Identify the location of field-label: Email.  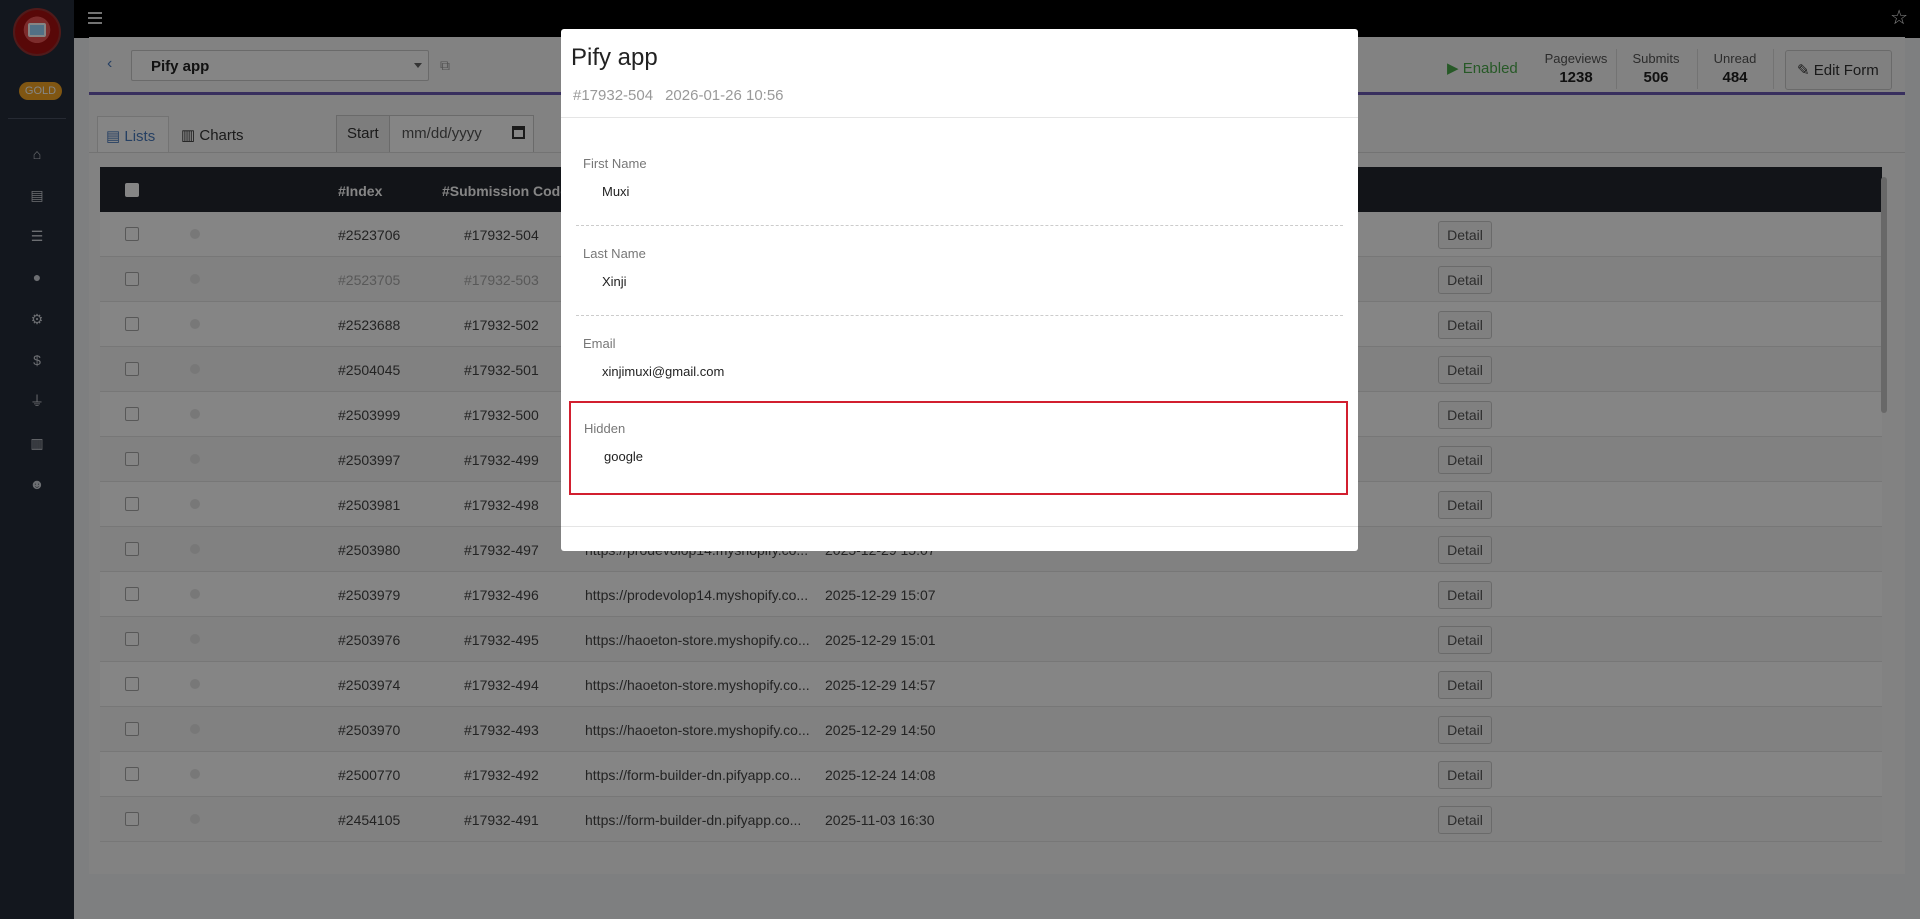
(599, 343).